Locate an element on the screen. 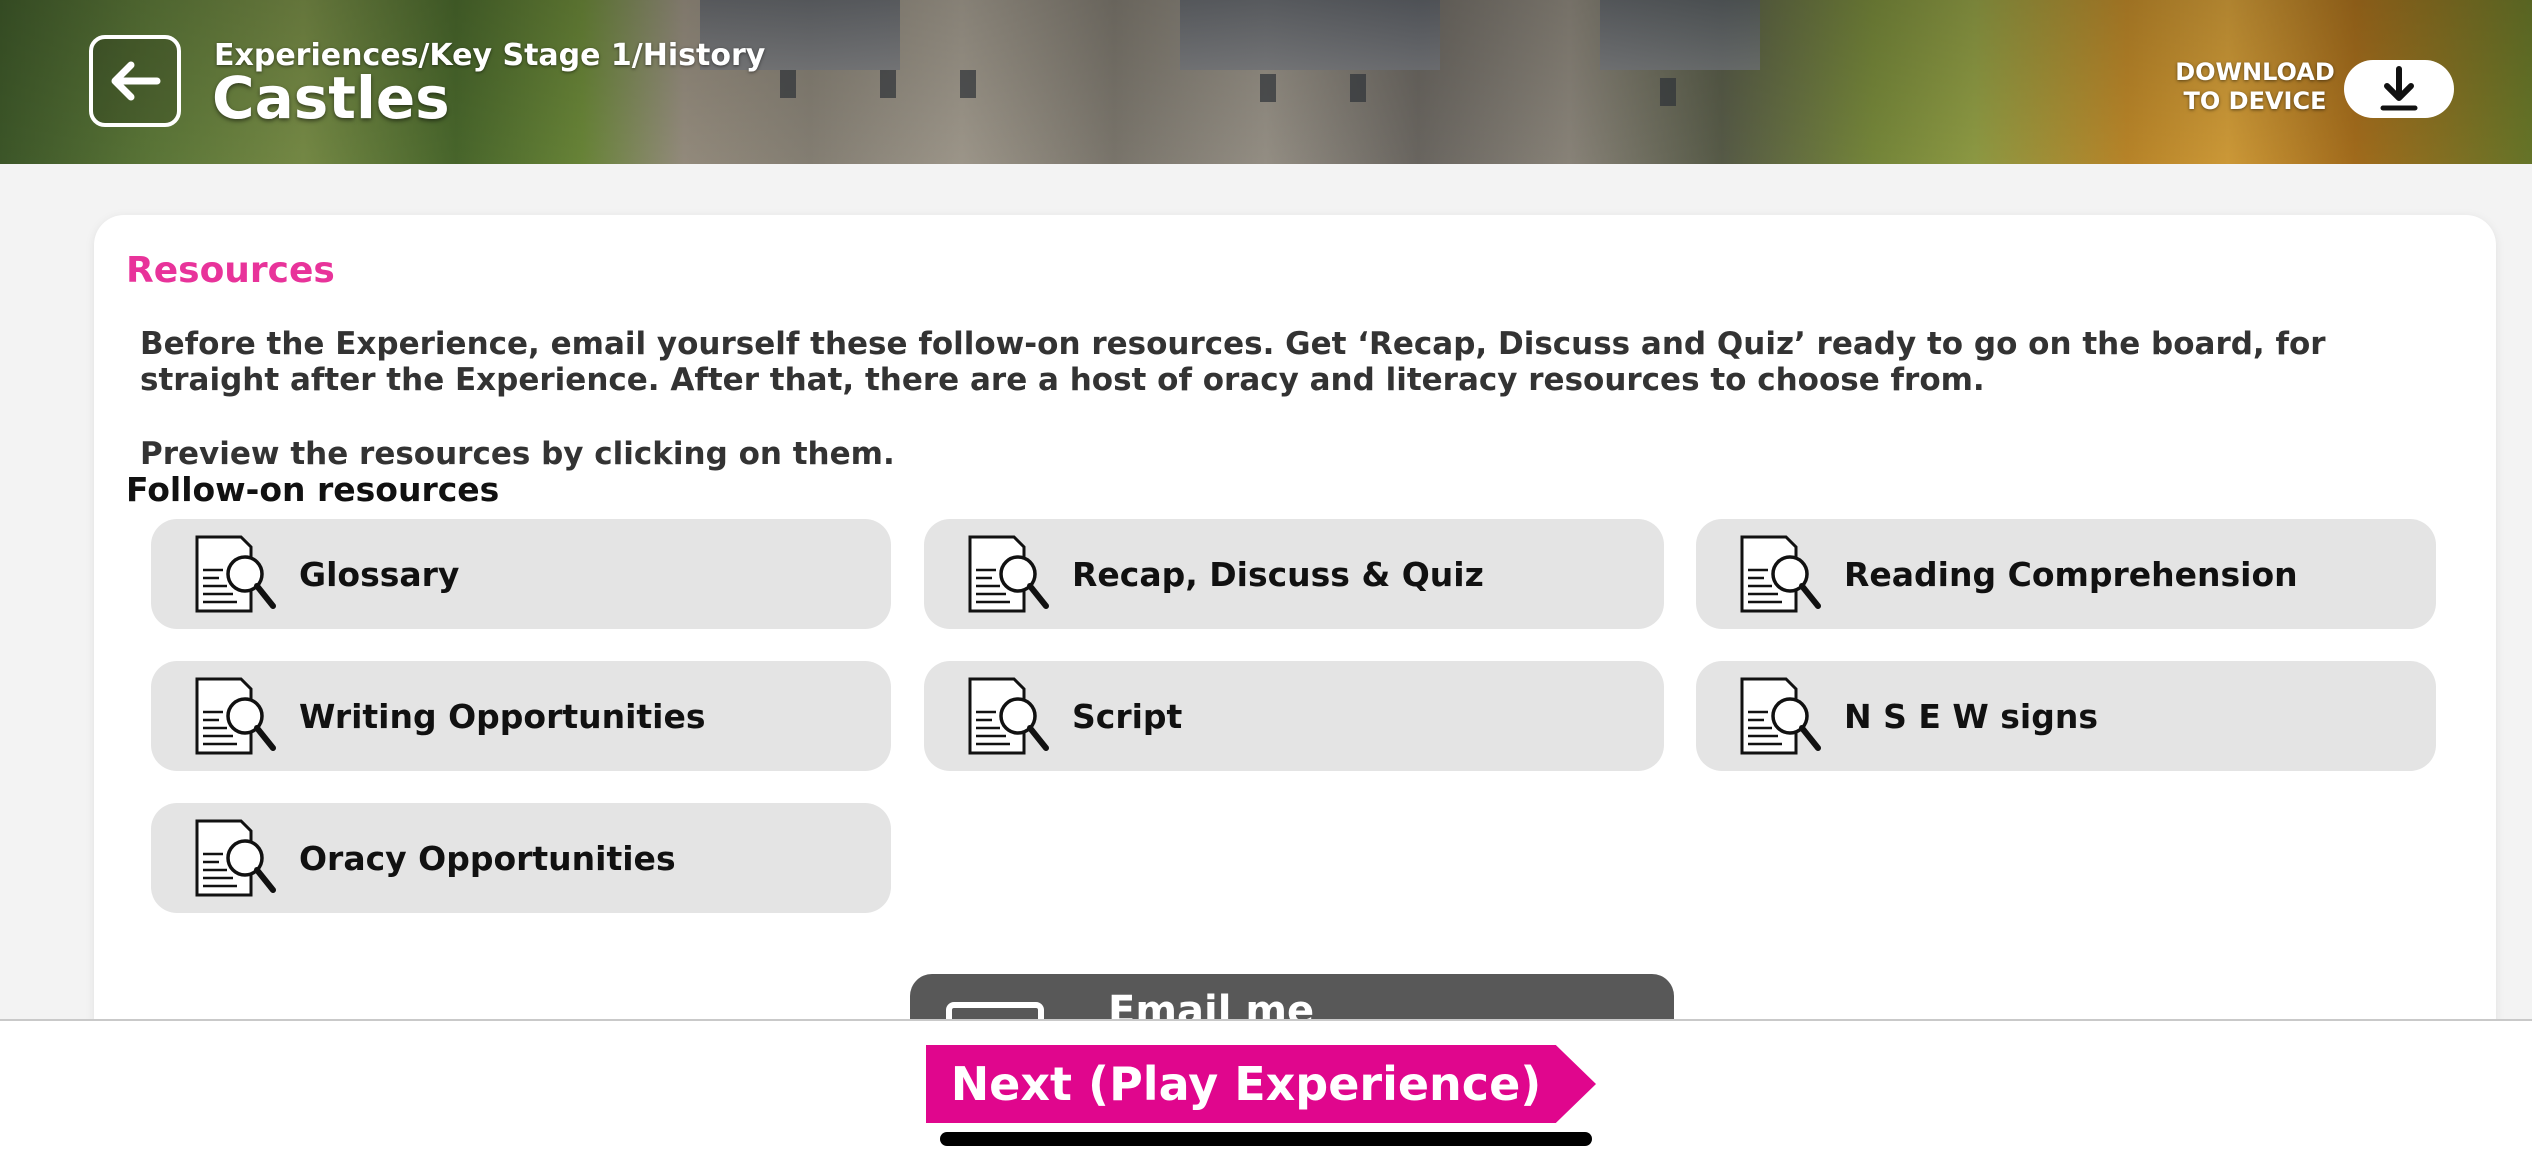 This screenshot has height=1170, width=2532. next-play-experience-button: Next (Play Experience) is located at coordinates (1261, 1084).